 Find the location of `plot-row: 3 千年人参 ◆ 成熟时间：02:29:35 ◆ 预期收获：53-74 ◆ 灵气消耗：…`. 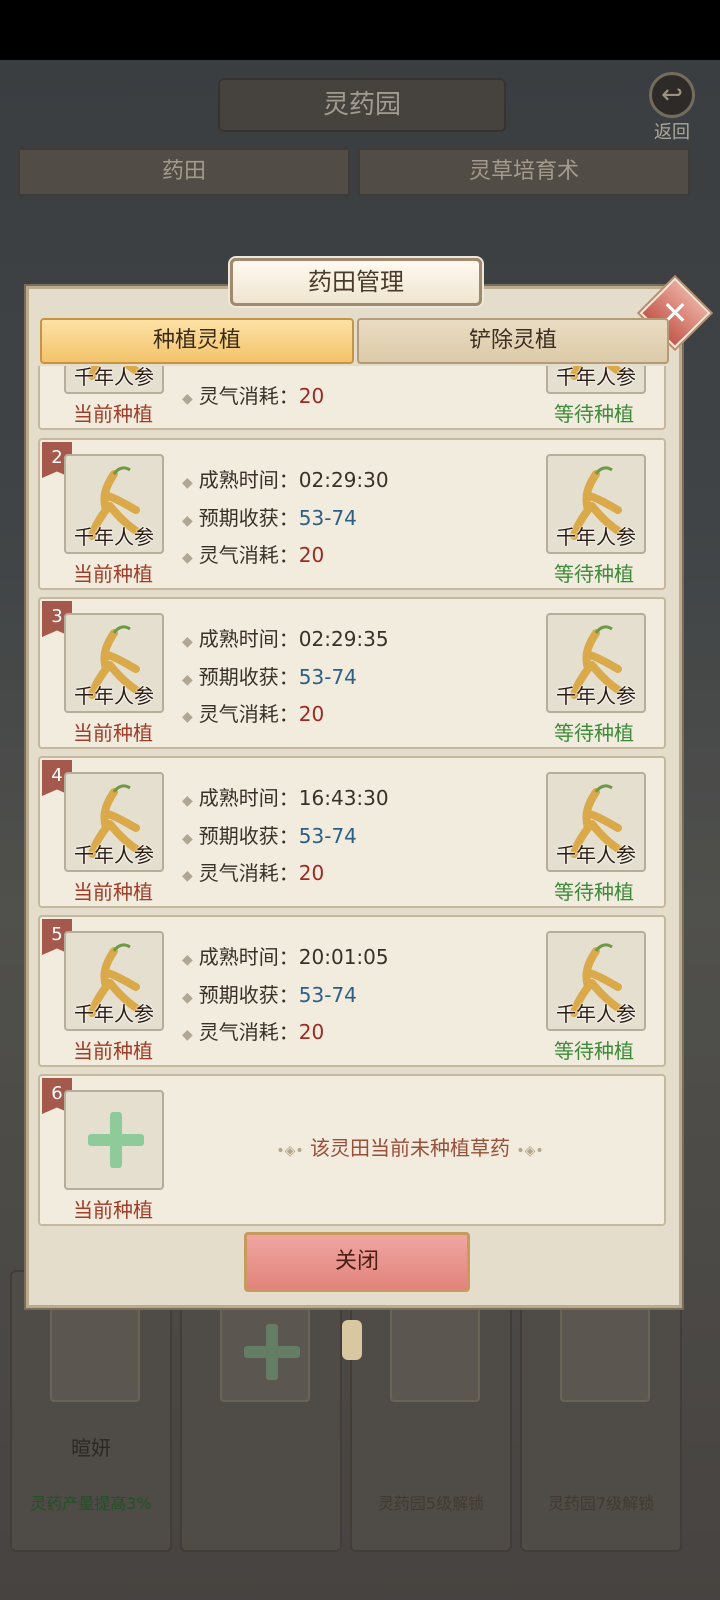

plot-row: 3 千年人参 ◆ 成熟时间：02:29:35 ◆ 预期收获：53-74 ◆ 灵气消耗：… is located at coordinates (352, 673).